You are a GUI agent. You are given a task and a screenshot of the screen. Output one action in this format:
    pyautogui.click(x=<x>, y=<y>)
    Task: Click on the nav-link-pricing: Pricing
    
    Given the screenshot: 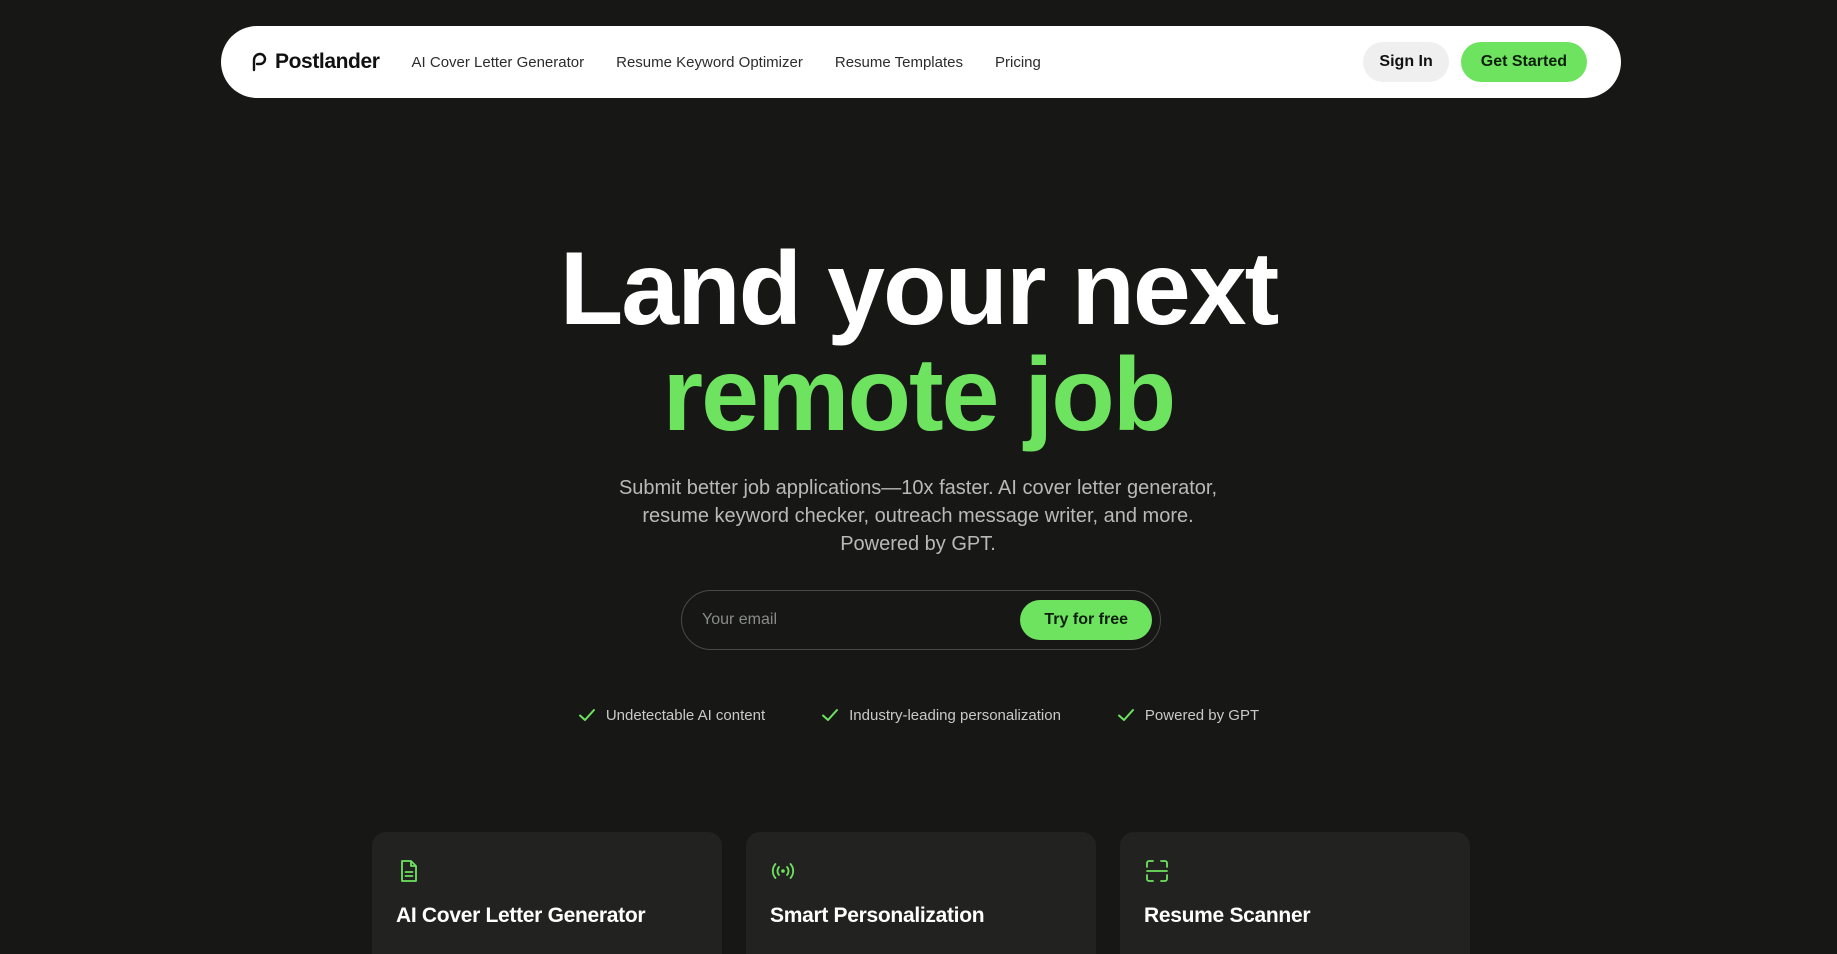 What is the action you would take?
    pyautogui.click(x=1018, y=62)
    